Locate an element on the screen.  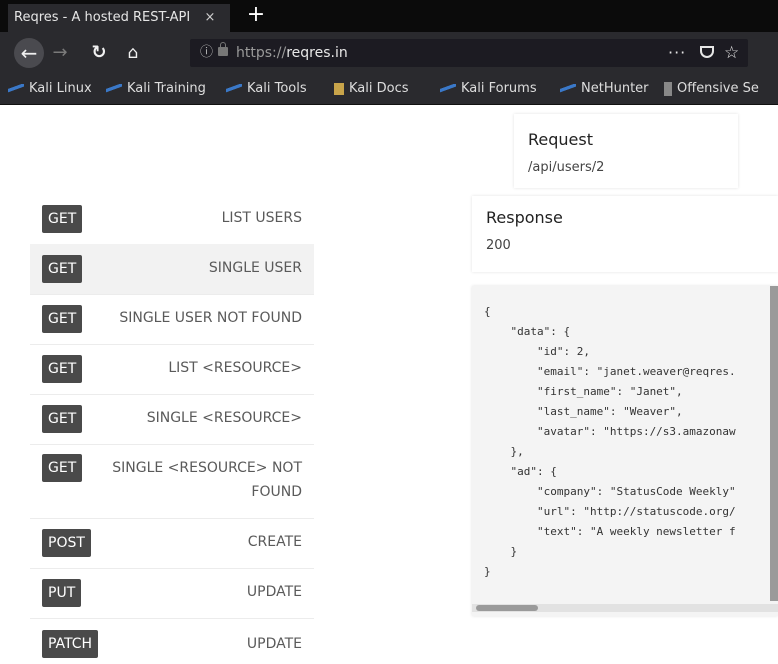
doc-icon is located at coordinates (339, 88).